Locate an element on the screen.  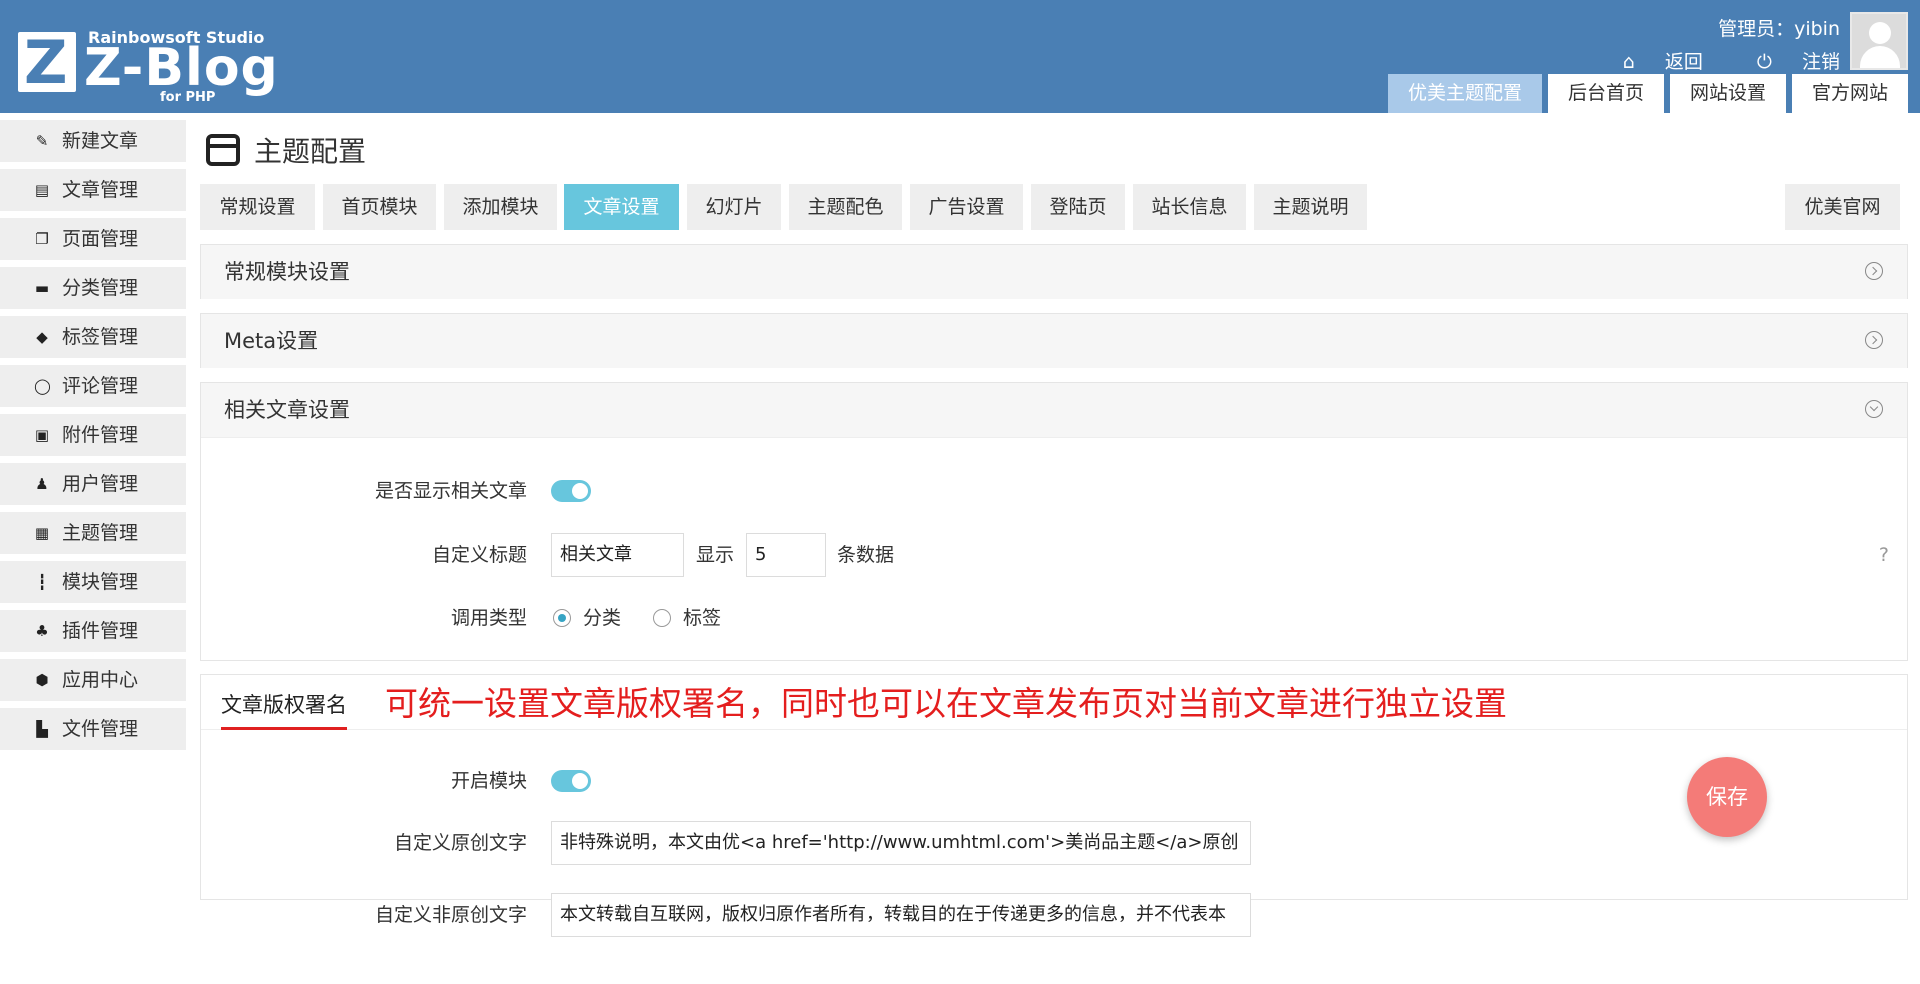
tab-theme-docs: 主题说明 is located at coordinates (1310, 207).